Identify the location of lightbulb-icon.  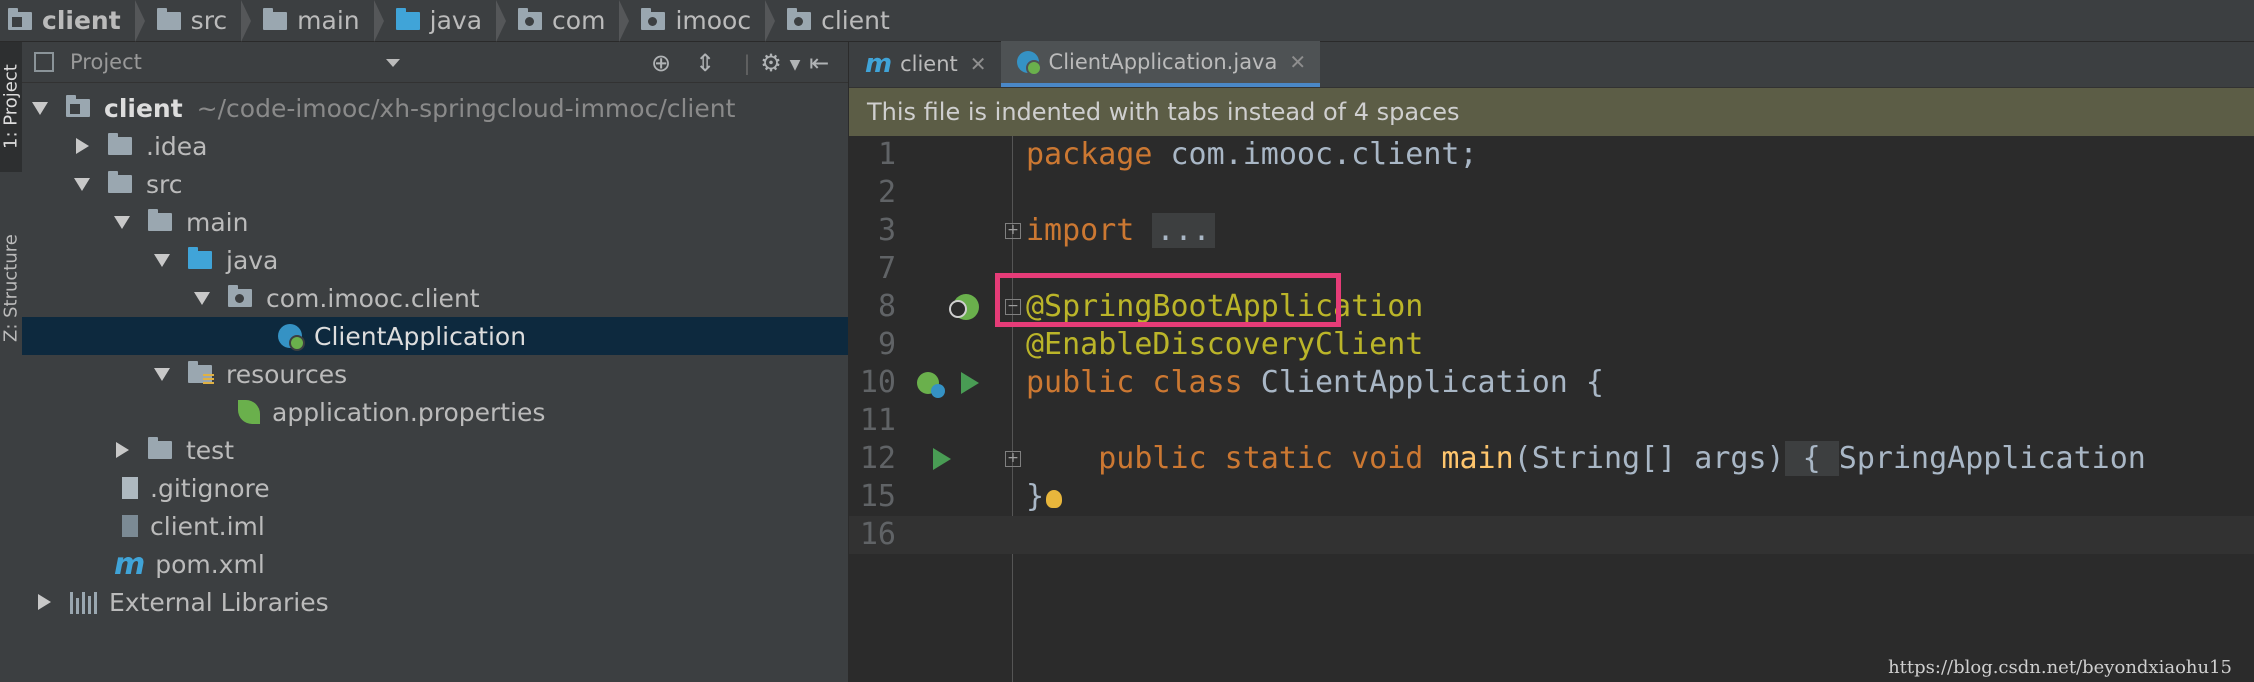
(1054, 499).